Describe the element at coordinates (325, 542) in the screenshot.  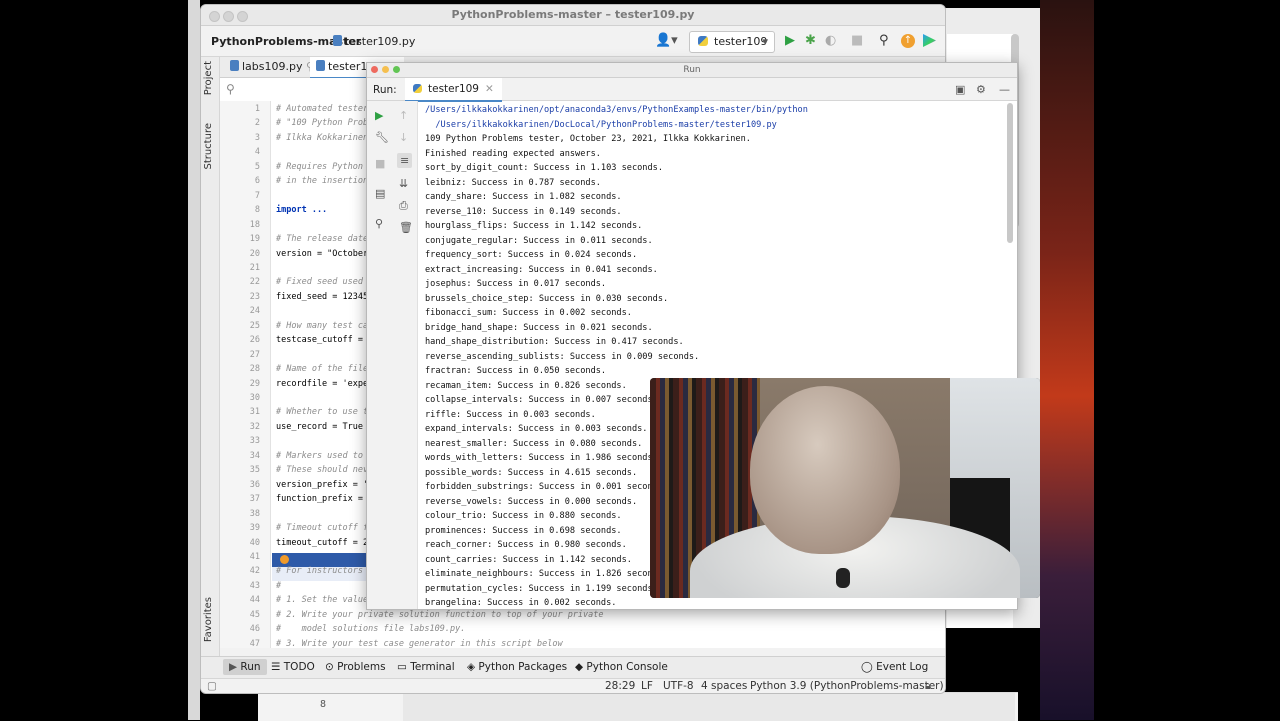
I see `code-line: timeout_cutoff = 20` at that location.